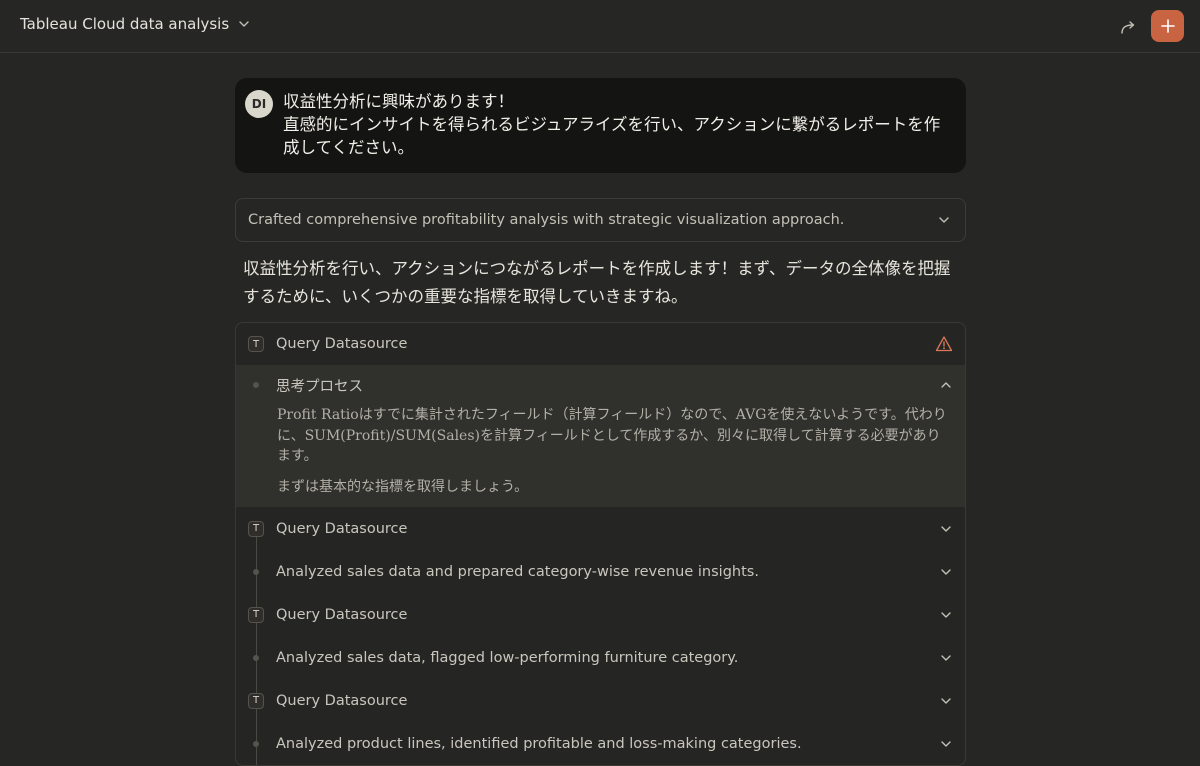 This screenshot has height=766, width=1200. Describe the element at coordinates (600, 26) in the screenshot. I see `top-bar: Tableau Cloud data analysis` at that location.